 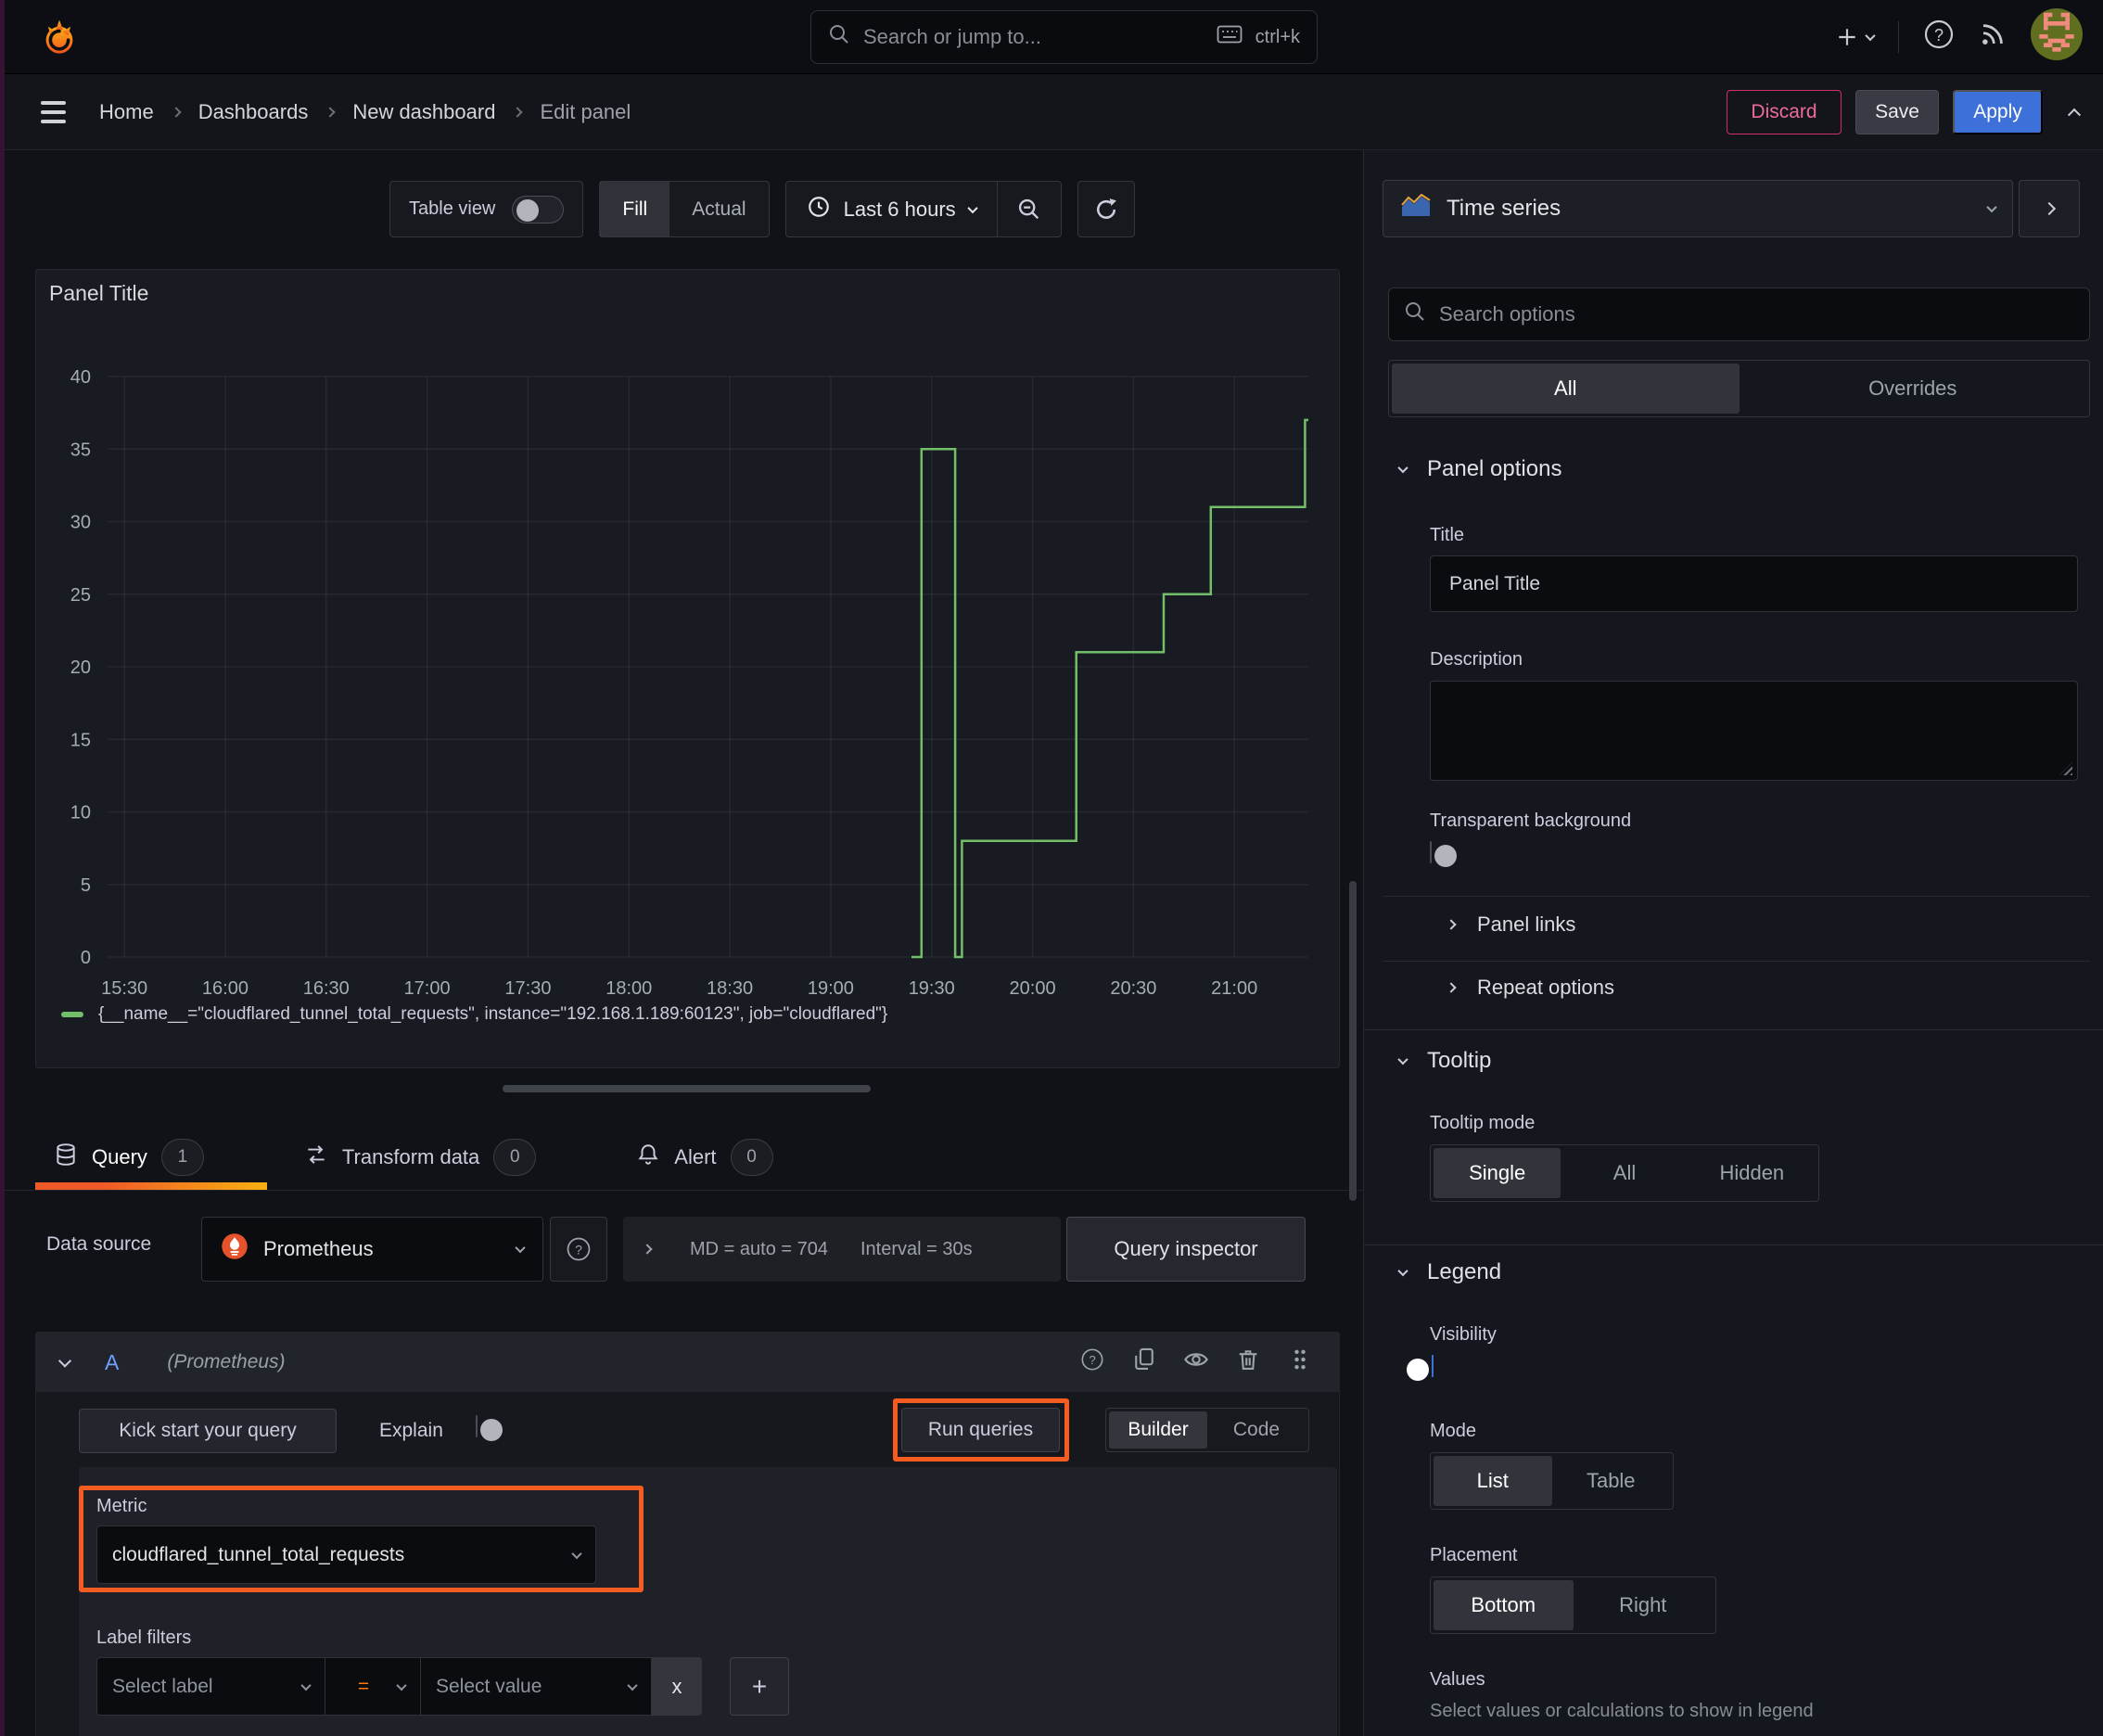 What do you see at coordinates (1739, 314) in the screenshot?
I see `options-search-input: Search options` at bounding box center [1739, 314].